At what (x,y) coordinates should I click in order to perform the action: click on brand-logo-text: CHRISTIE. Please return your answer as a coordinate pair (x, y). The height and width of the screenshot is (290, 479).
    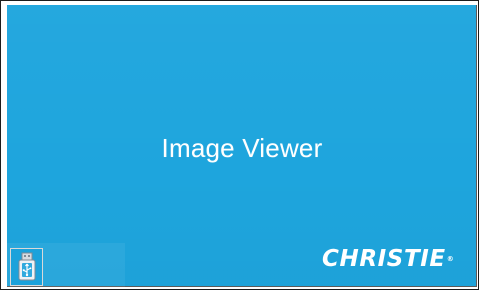
    Looking at the image, I should click on (384, 259).